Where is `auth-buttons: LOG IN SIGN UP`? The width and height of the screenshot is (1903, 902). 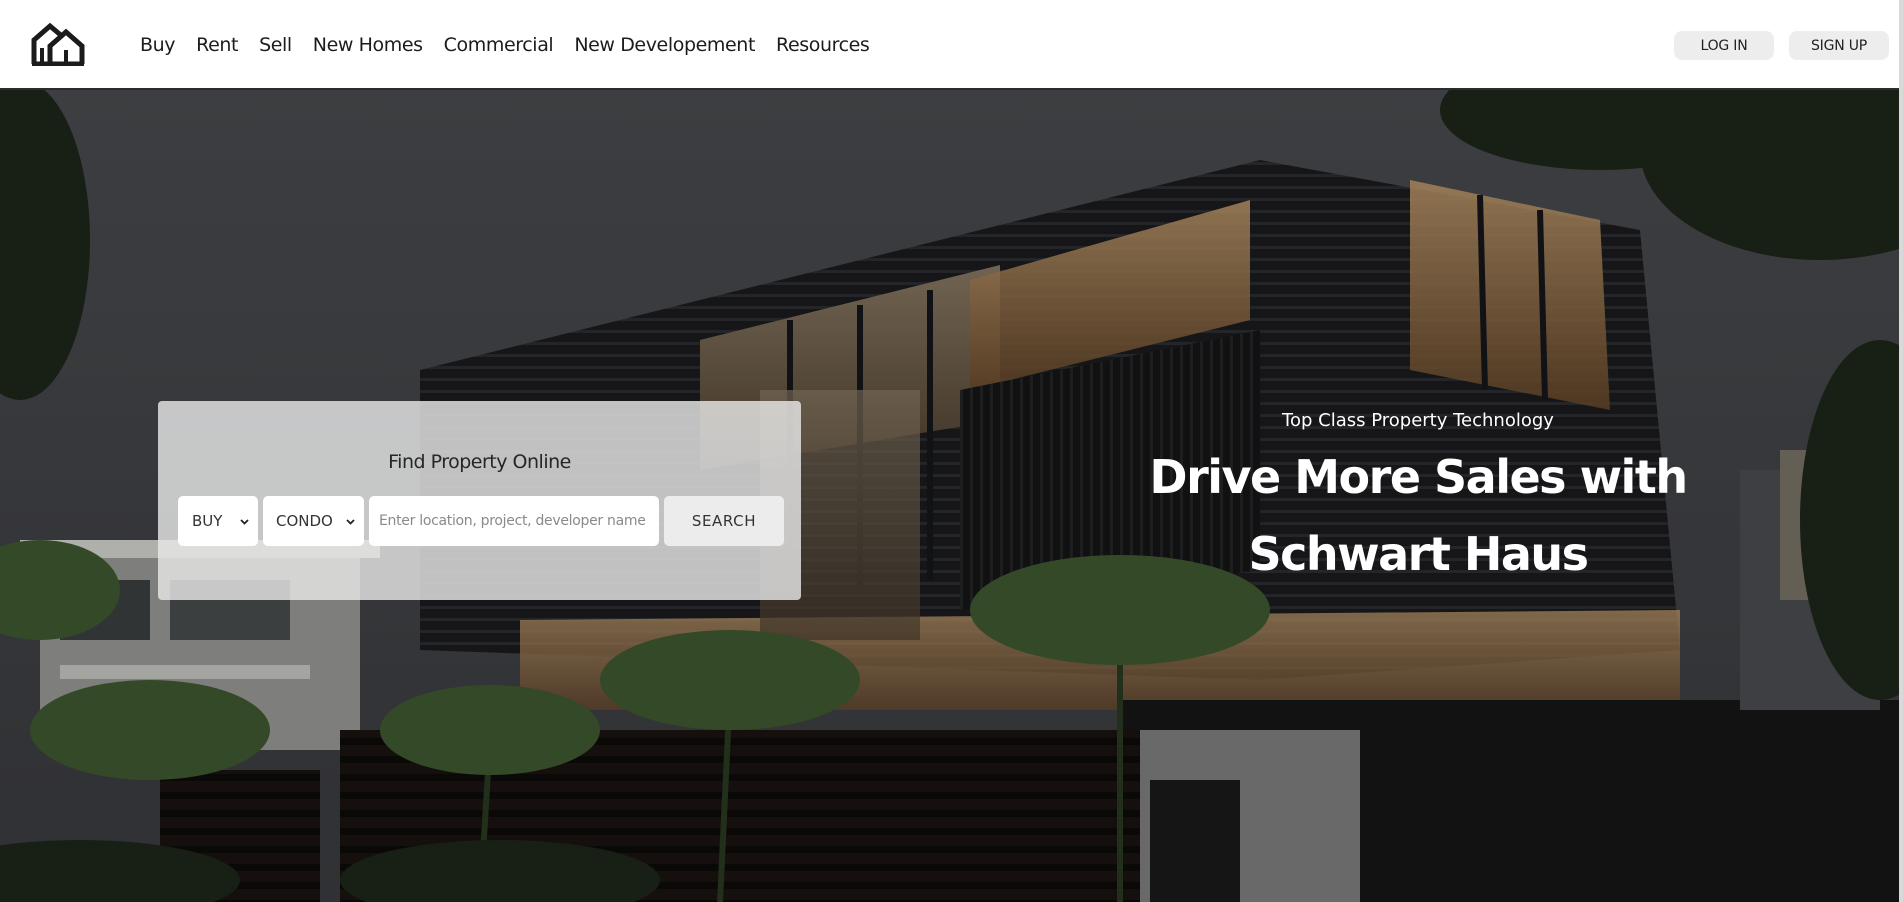
auth-buttons: LOG IN SIGN UP is located at coordinates (1781, 45).